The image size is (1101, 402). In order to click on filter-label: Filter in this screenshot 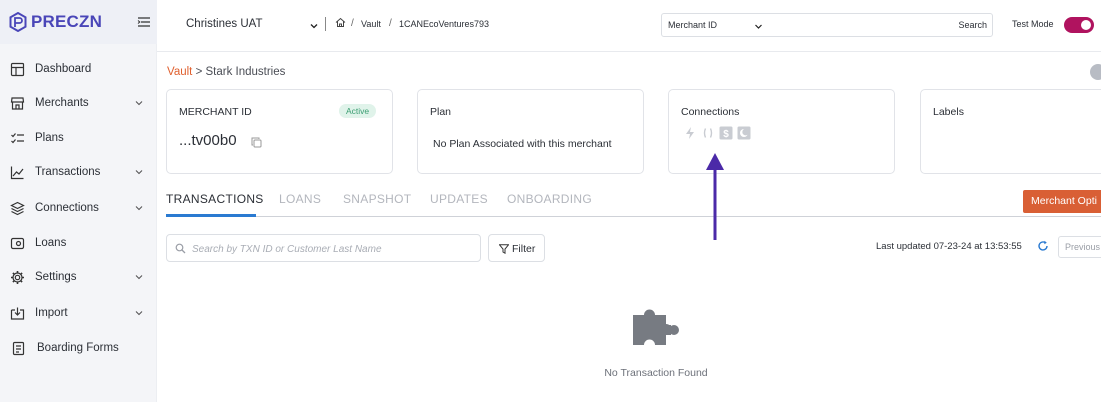, I will do `click(524, 249)`.